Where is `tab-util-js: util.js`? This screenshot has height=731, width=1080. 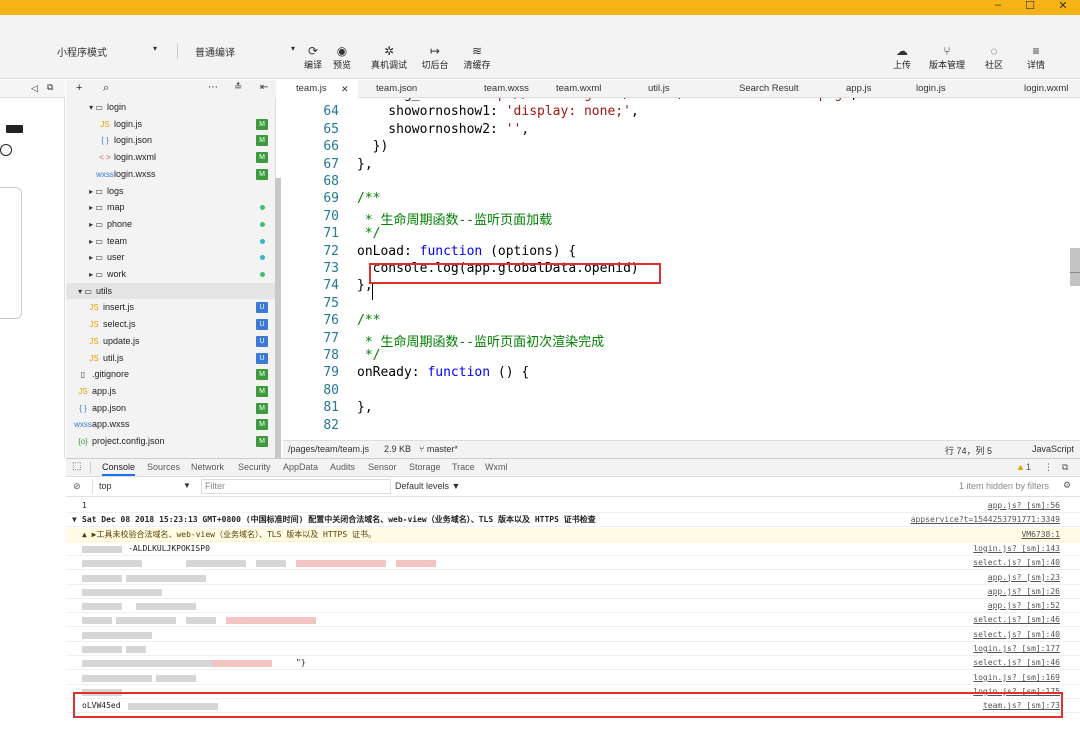 tab-util-js: util.js is located at coordinates (675, 89).